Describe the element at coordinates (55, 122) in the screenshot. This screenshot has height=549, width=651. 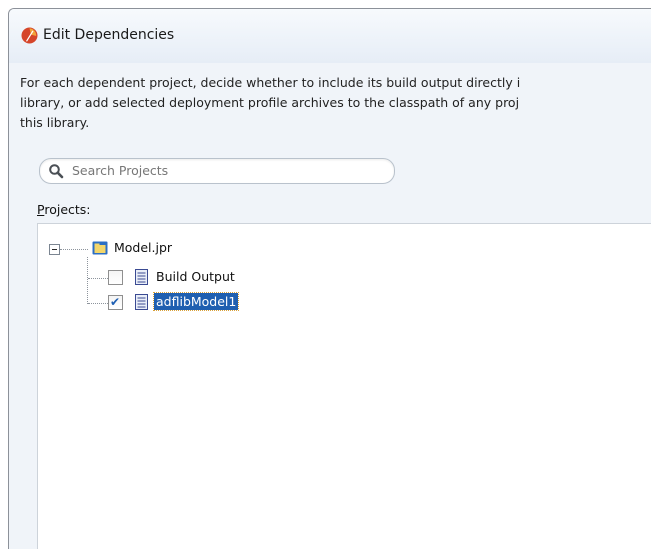
I see `description-line: this library.` at that location.